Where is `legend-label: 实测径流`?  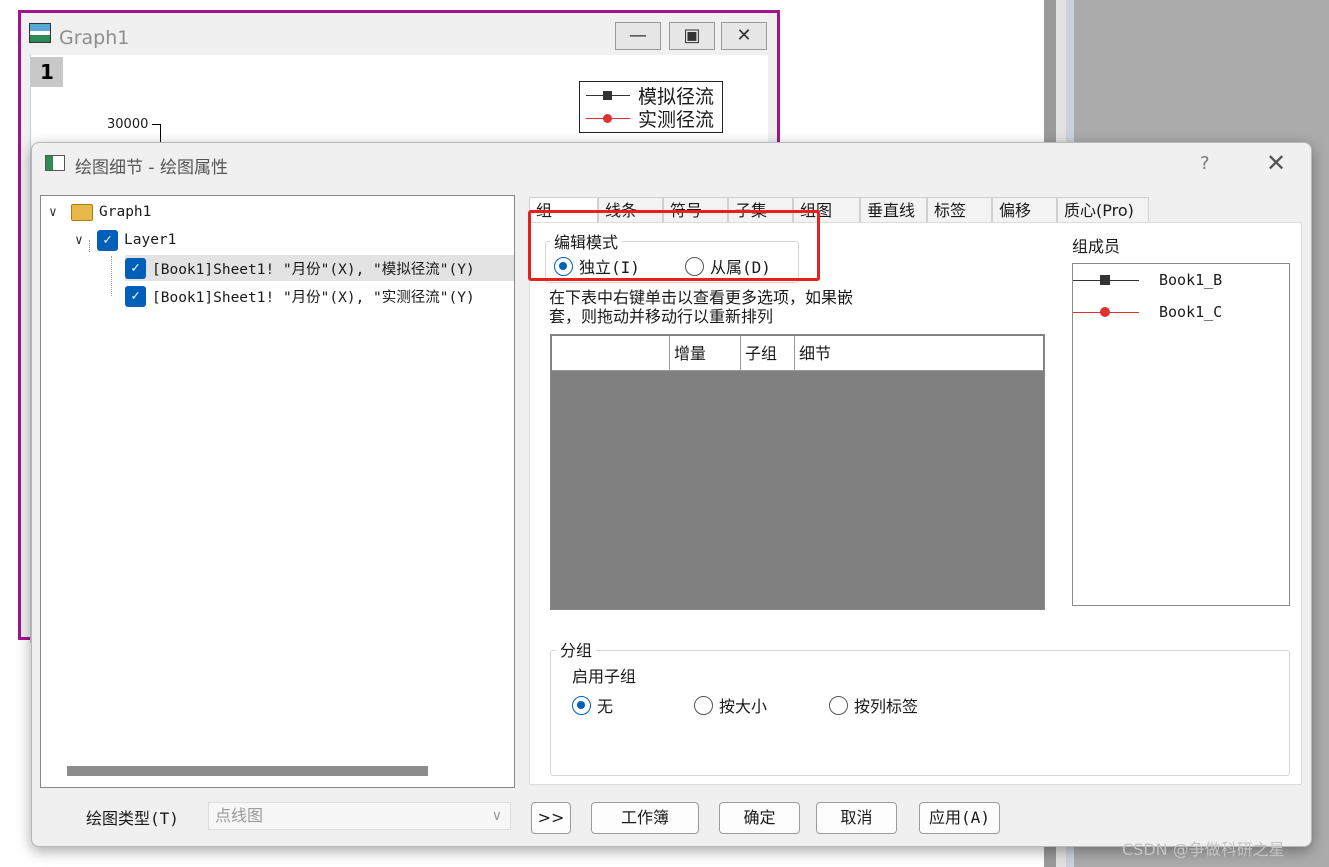 legend-label: 实测径流 is located at coordinates (676, 119).